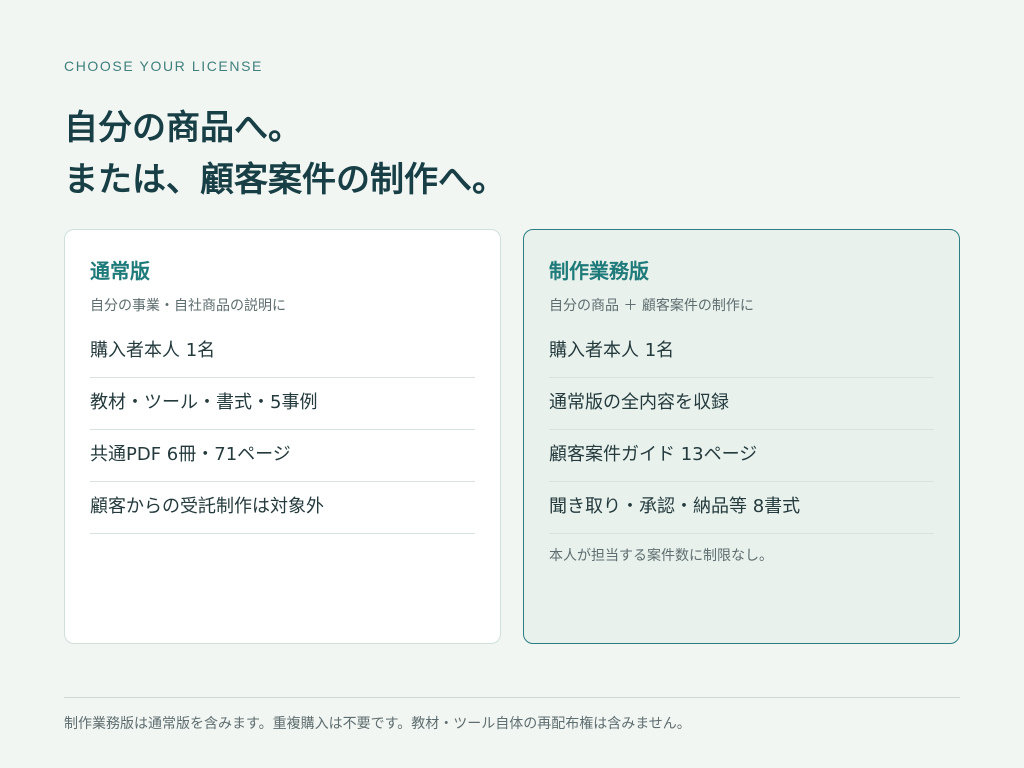 The width and height of the screenshot is (1024, 768). What do you see at coordinates (282, 456) in the screenshot?
I see `feature-item: 共通PDF 6冊・71ページ` at bounding box center [282, 456].